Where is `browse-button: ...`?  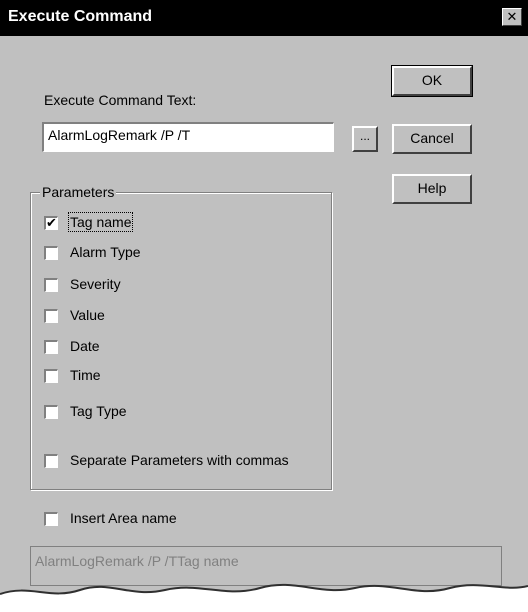
browse-button: ... is located at coordinates (365, 139).